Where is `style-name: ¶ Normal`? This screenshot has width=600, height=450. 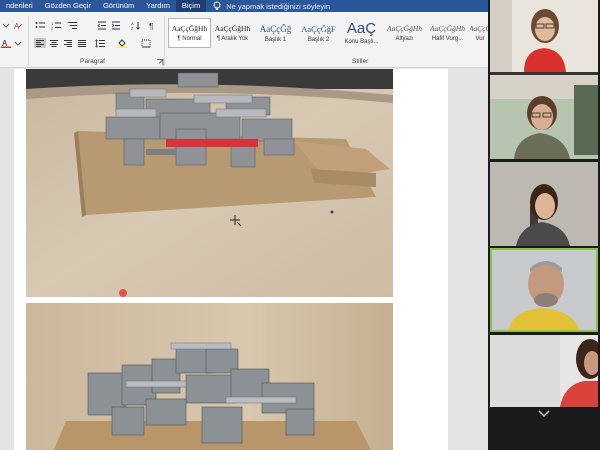 style-name: ¶ Normal is located at coordinates (189, 39).